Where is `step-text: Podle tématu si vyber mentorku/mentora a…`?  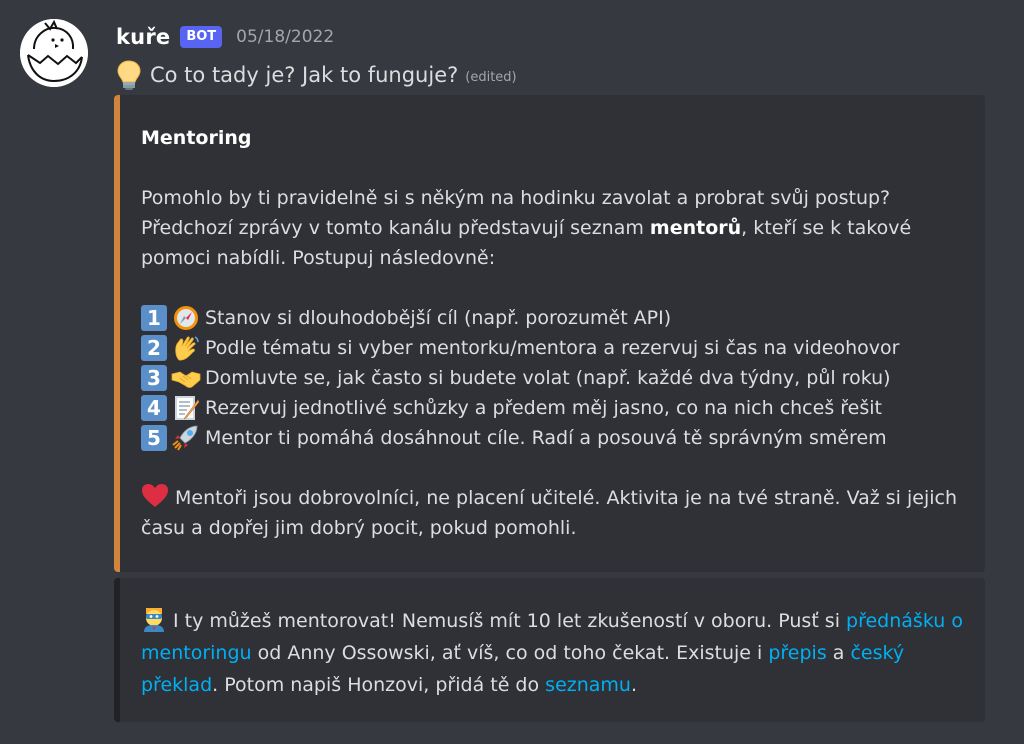
step-text: Podle tématu si vyber mentorku/mentora a… is located at coordinates (552, 348).